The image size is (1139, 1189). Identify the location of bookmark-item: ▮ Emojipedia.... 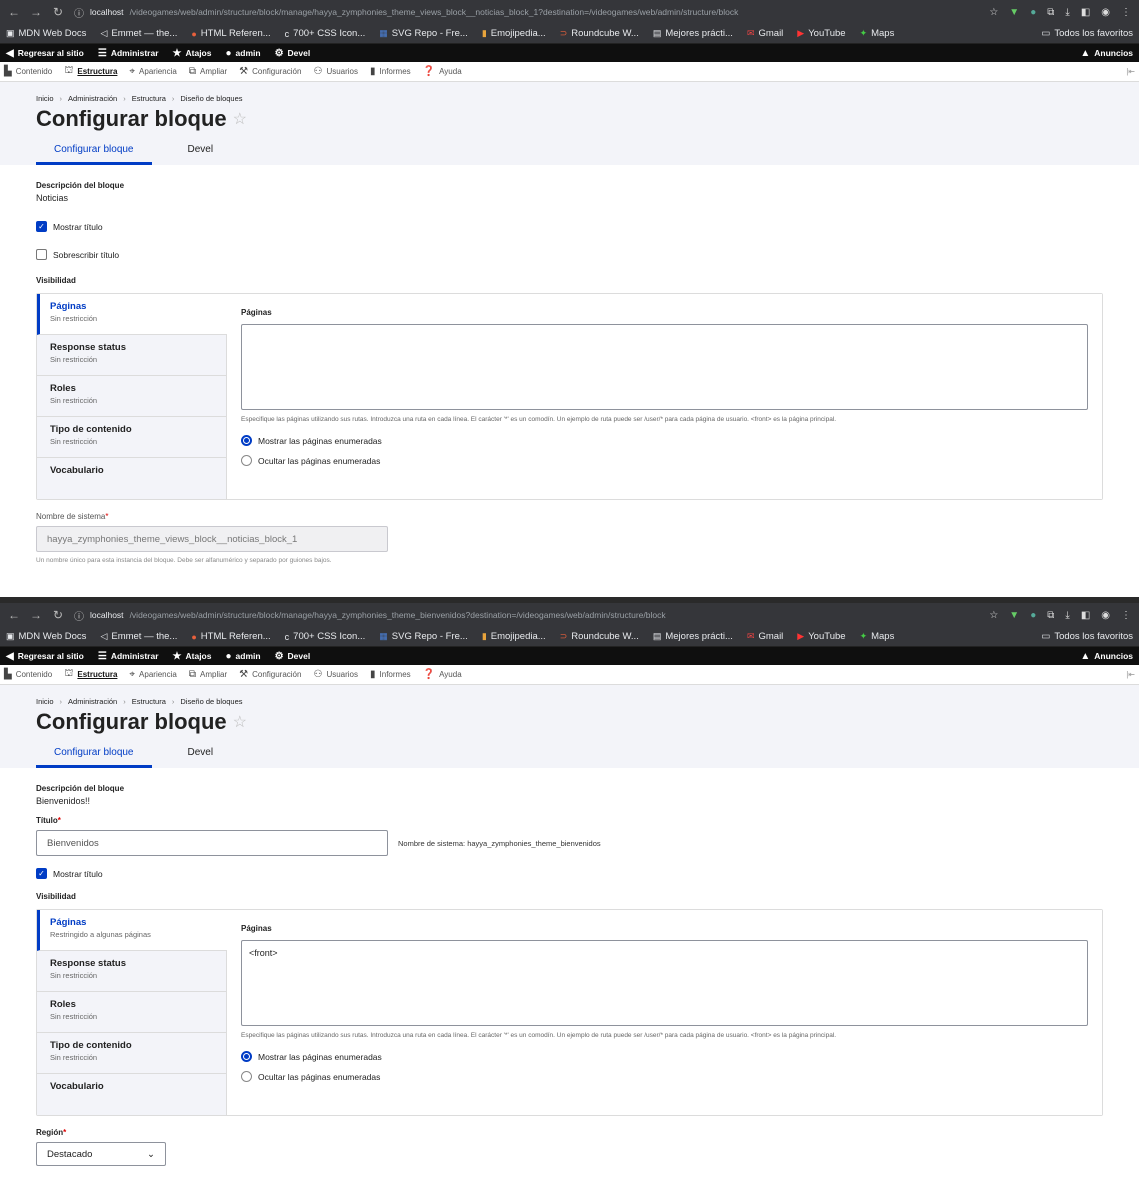
(514, 636).